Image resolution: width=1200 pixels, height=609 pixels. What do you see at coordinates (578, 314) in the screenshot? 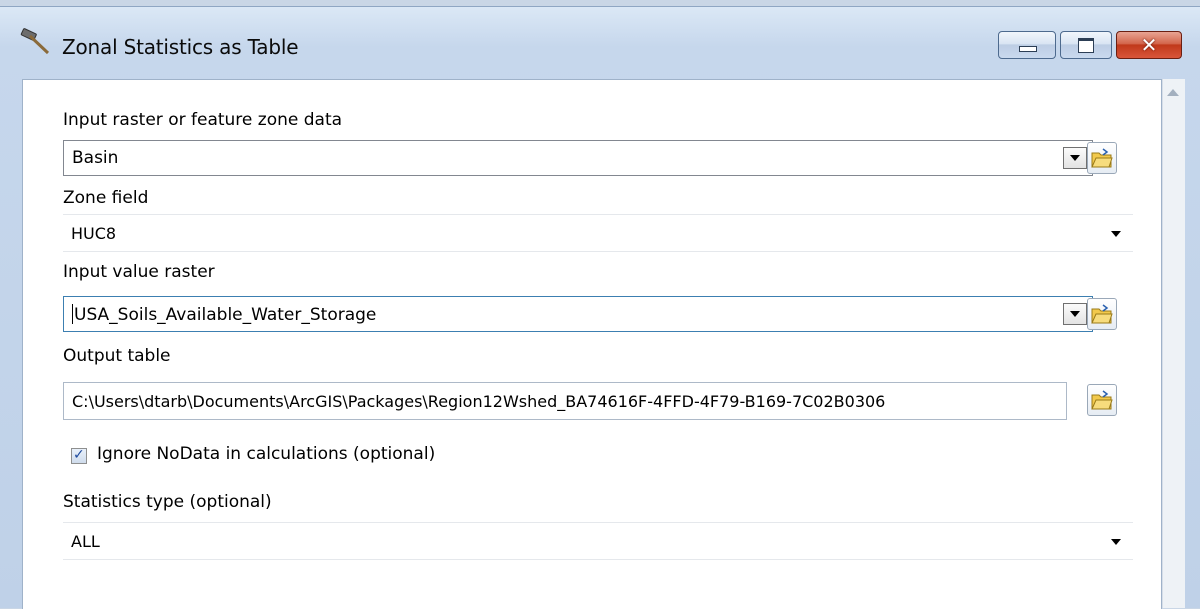
I see `value-raster-combobox: USA_Soils_Available_Water_Storage` at bounding box center [578, 314].